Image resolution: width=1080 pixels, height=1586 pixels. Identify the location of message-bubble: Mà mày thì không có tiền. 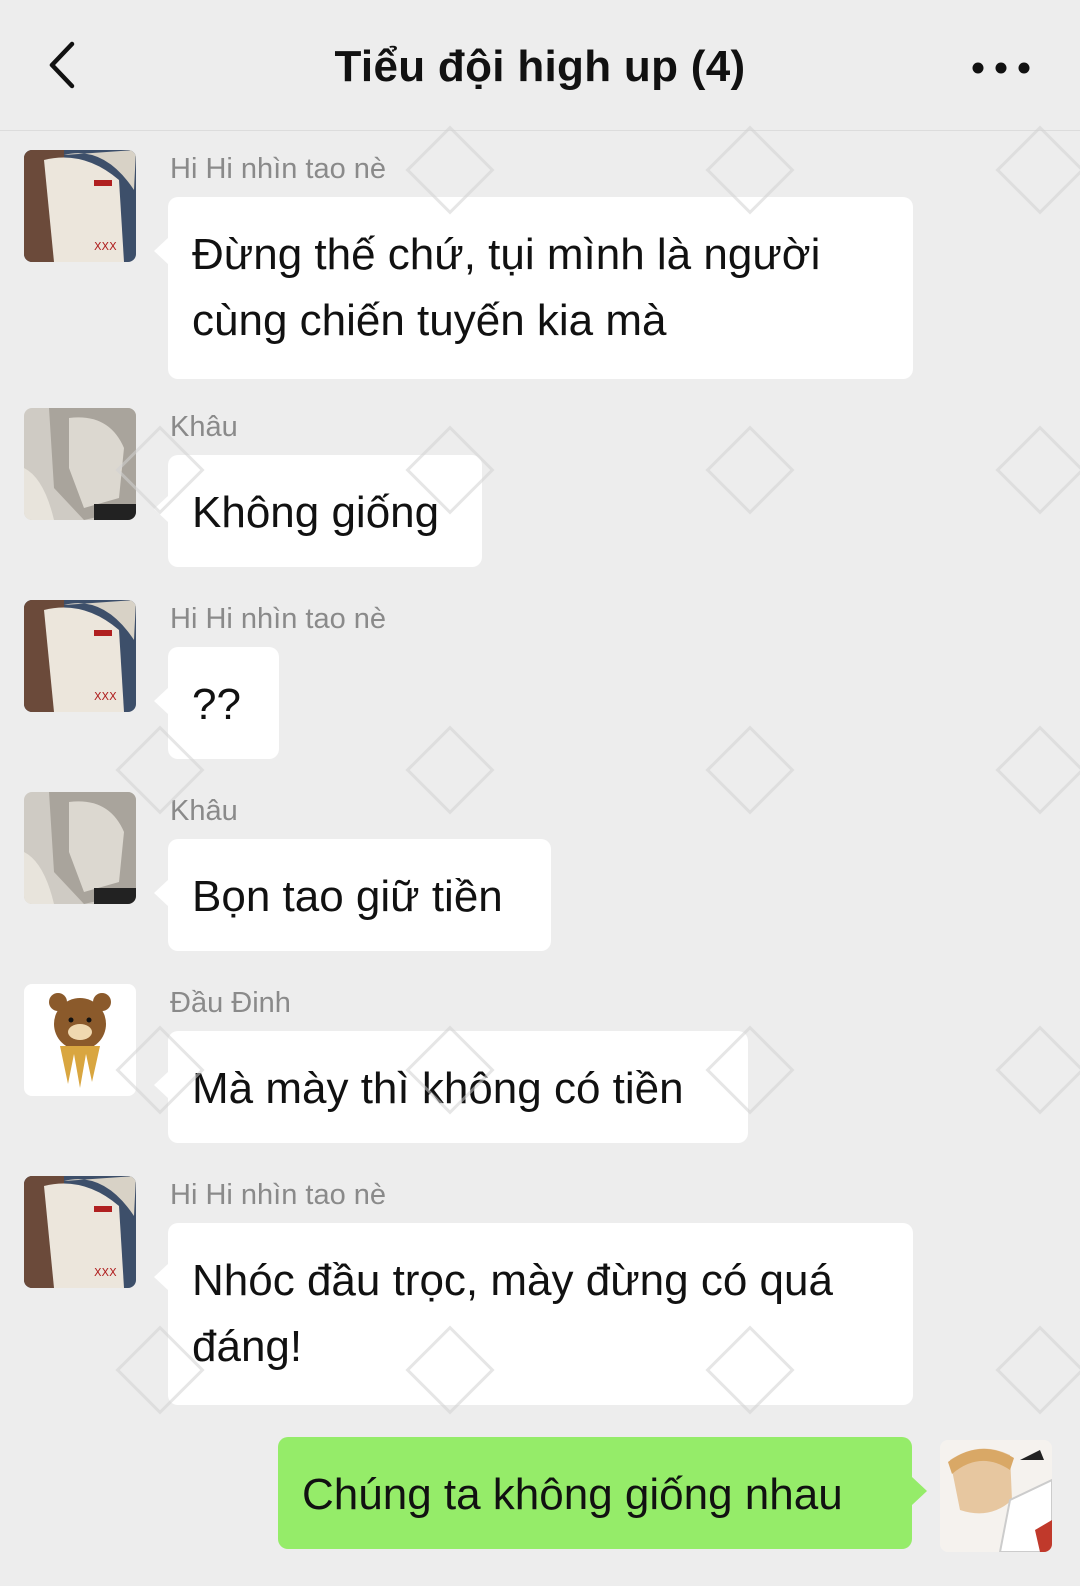
(451, 1087).